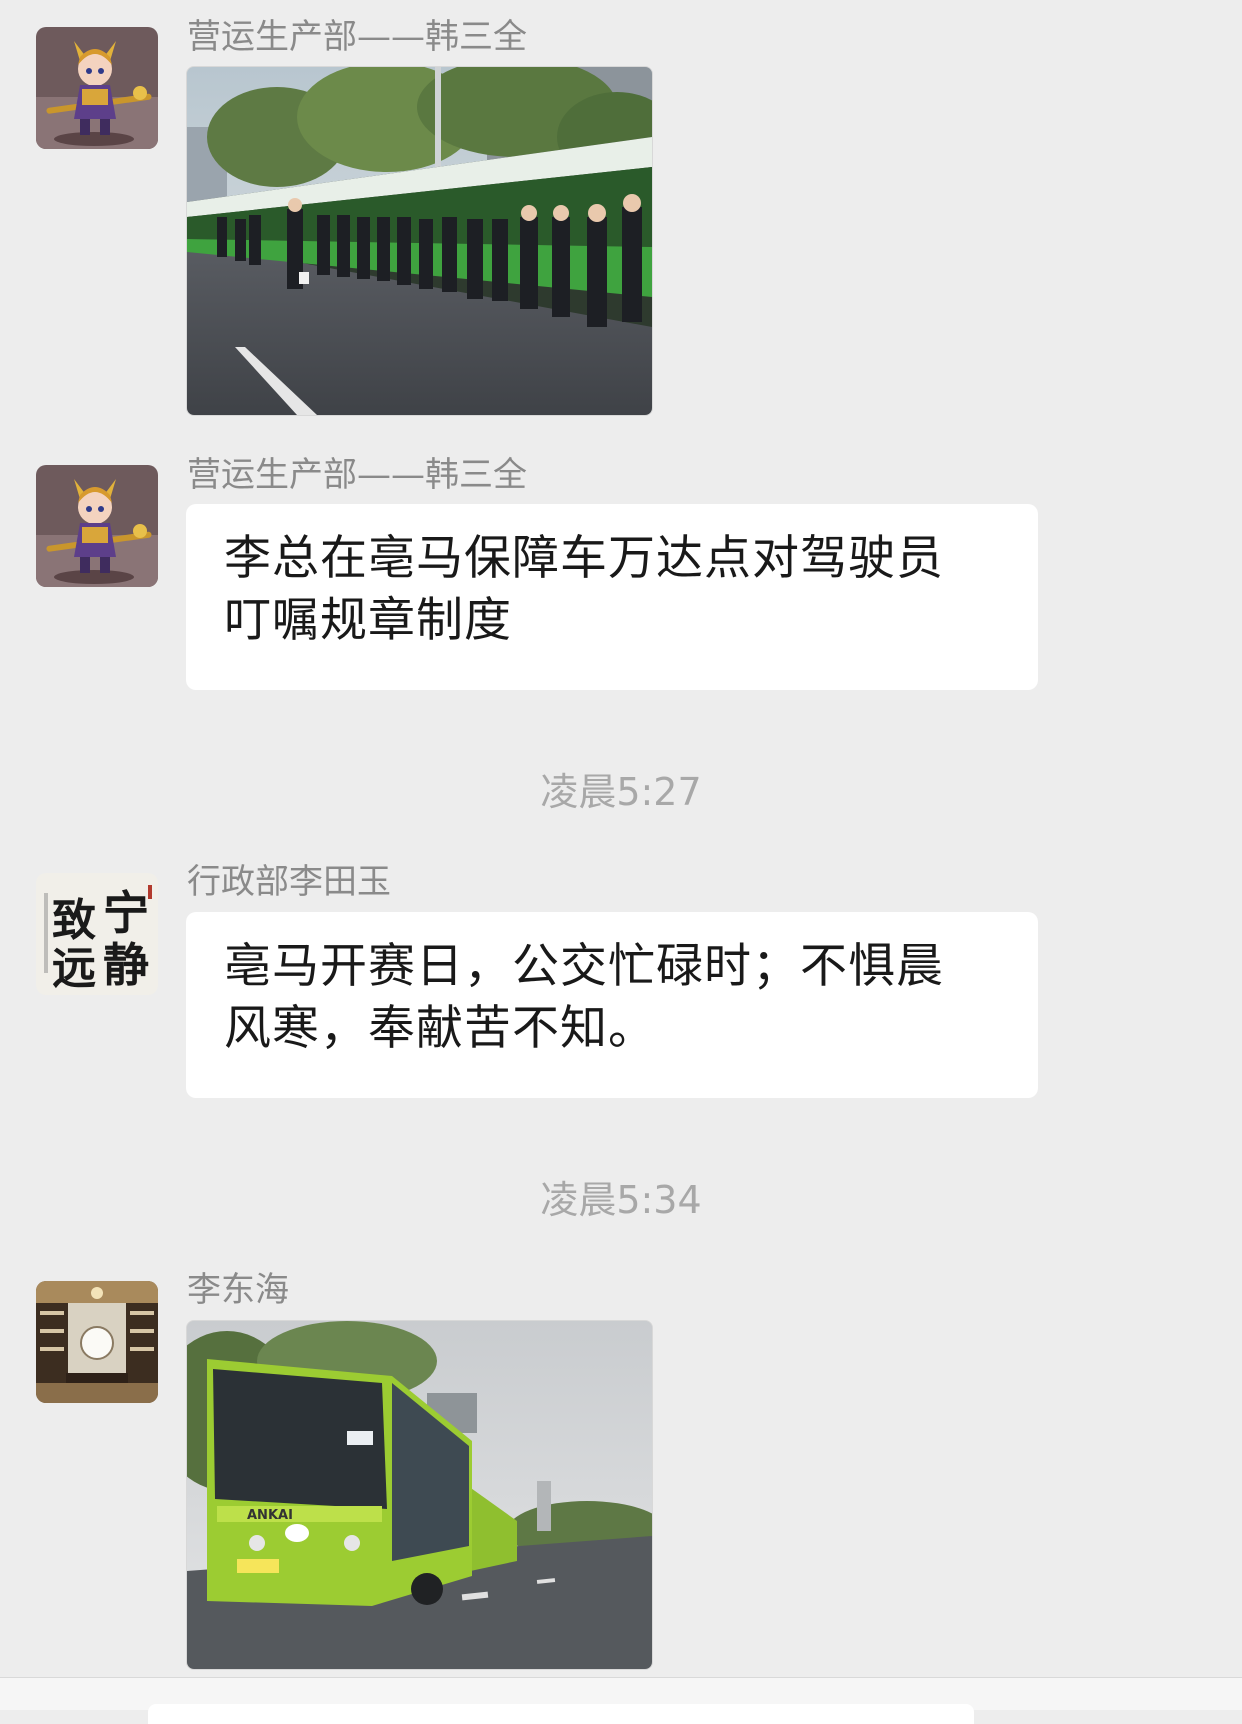 The image size is (1242, 1724). What do you see at coordinates (584, 558) in the screenshot?
I see `message-text-line: 李总在亳马保障车万达点对驾驶员` at bounding box center [584, 558].